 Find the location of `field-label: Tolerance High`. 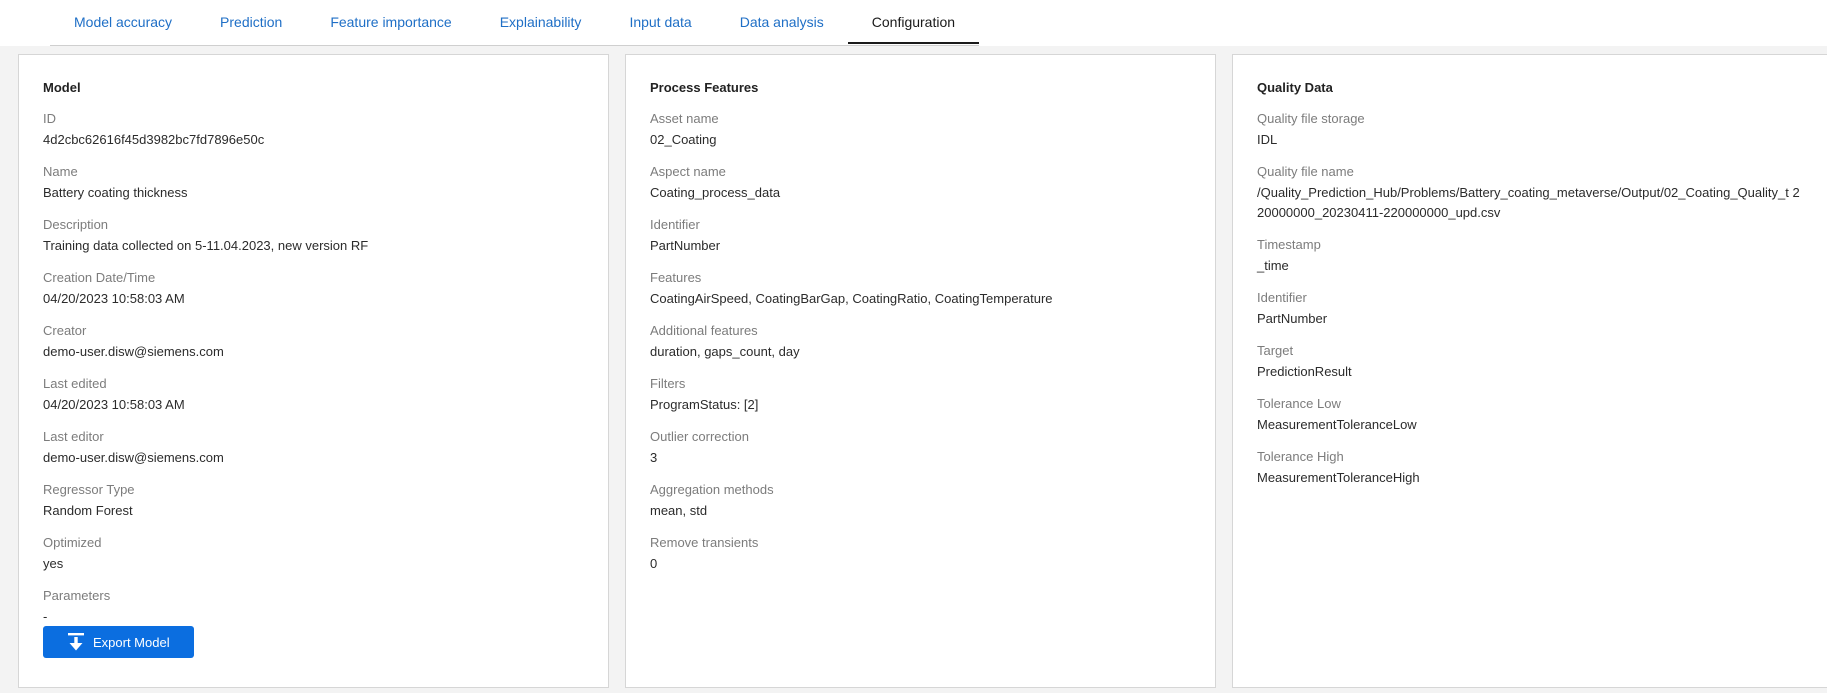

field-label: Tolerance High is located at coordinates (1300, 456).